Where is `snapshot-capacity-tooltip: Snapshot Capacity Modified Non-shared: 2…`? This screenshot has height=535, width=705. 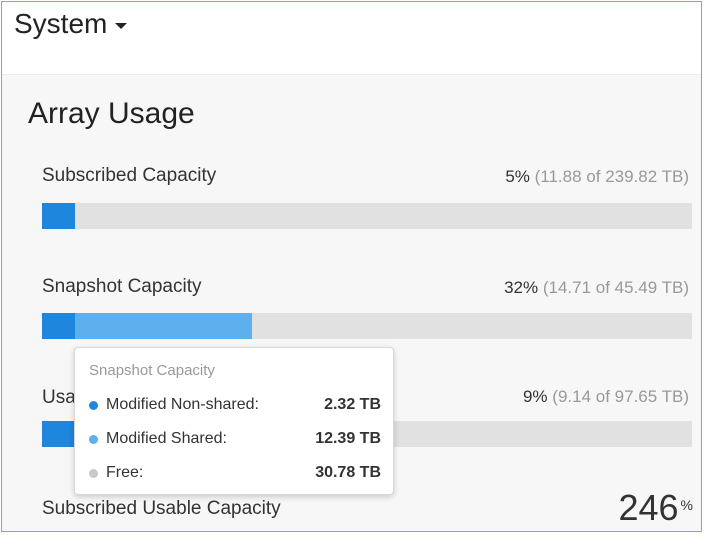 snapshot-capacity-tooltip: Snapshot Capacity Modified Non-shared: 2… is located at coordinates (234, 421).